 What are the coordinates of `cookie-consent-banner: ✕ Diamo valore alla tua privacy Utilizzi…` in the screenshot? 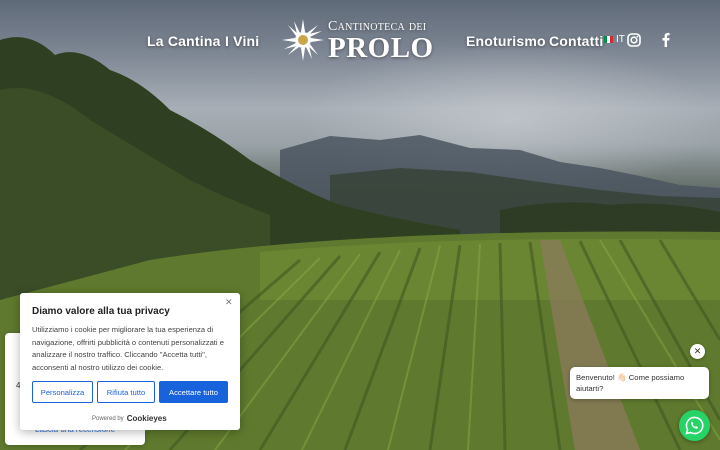 It's located at (130, 361).